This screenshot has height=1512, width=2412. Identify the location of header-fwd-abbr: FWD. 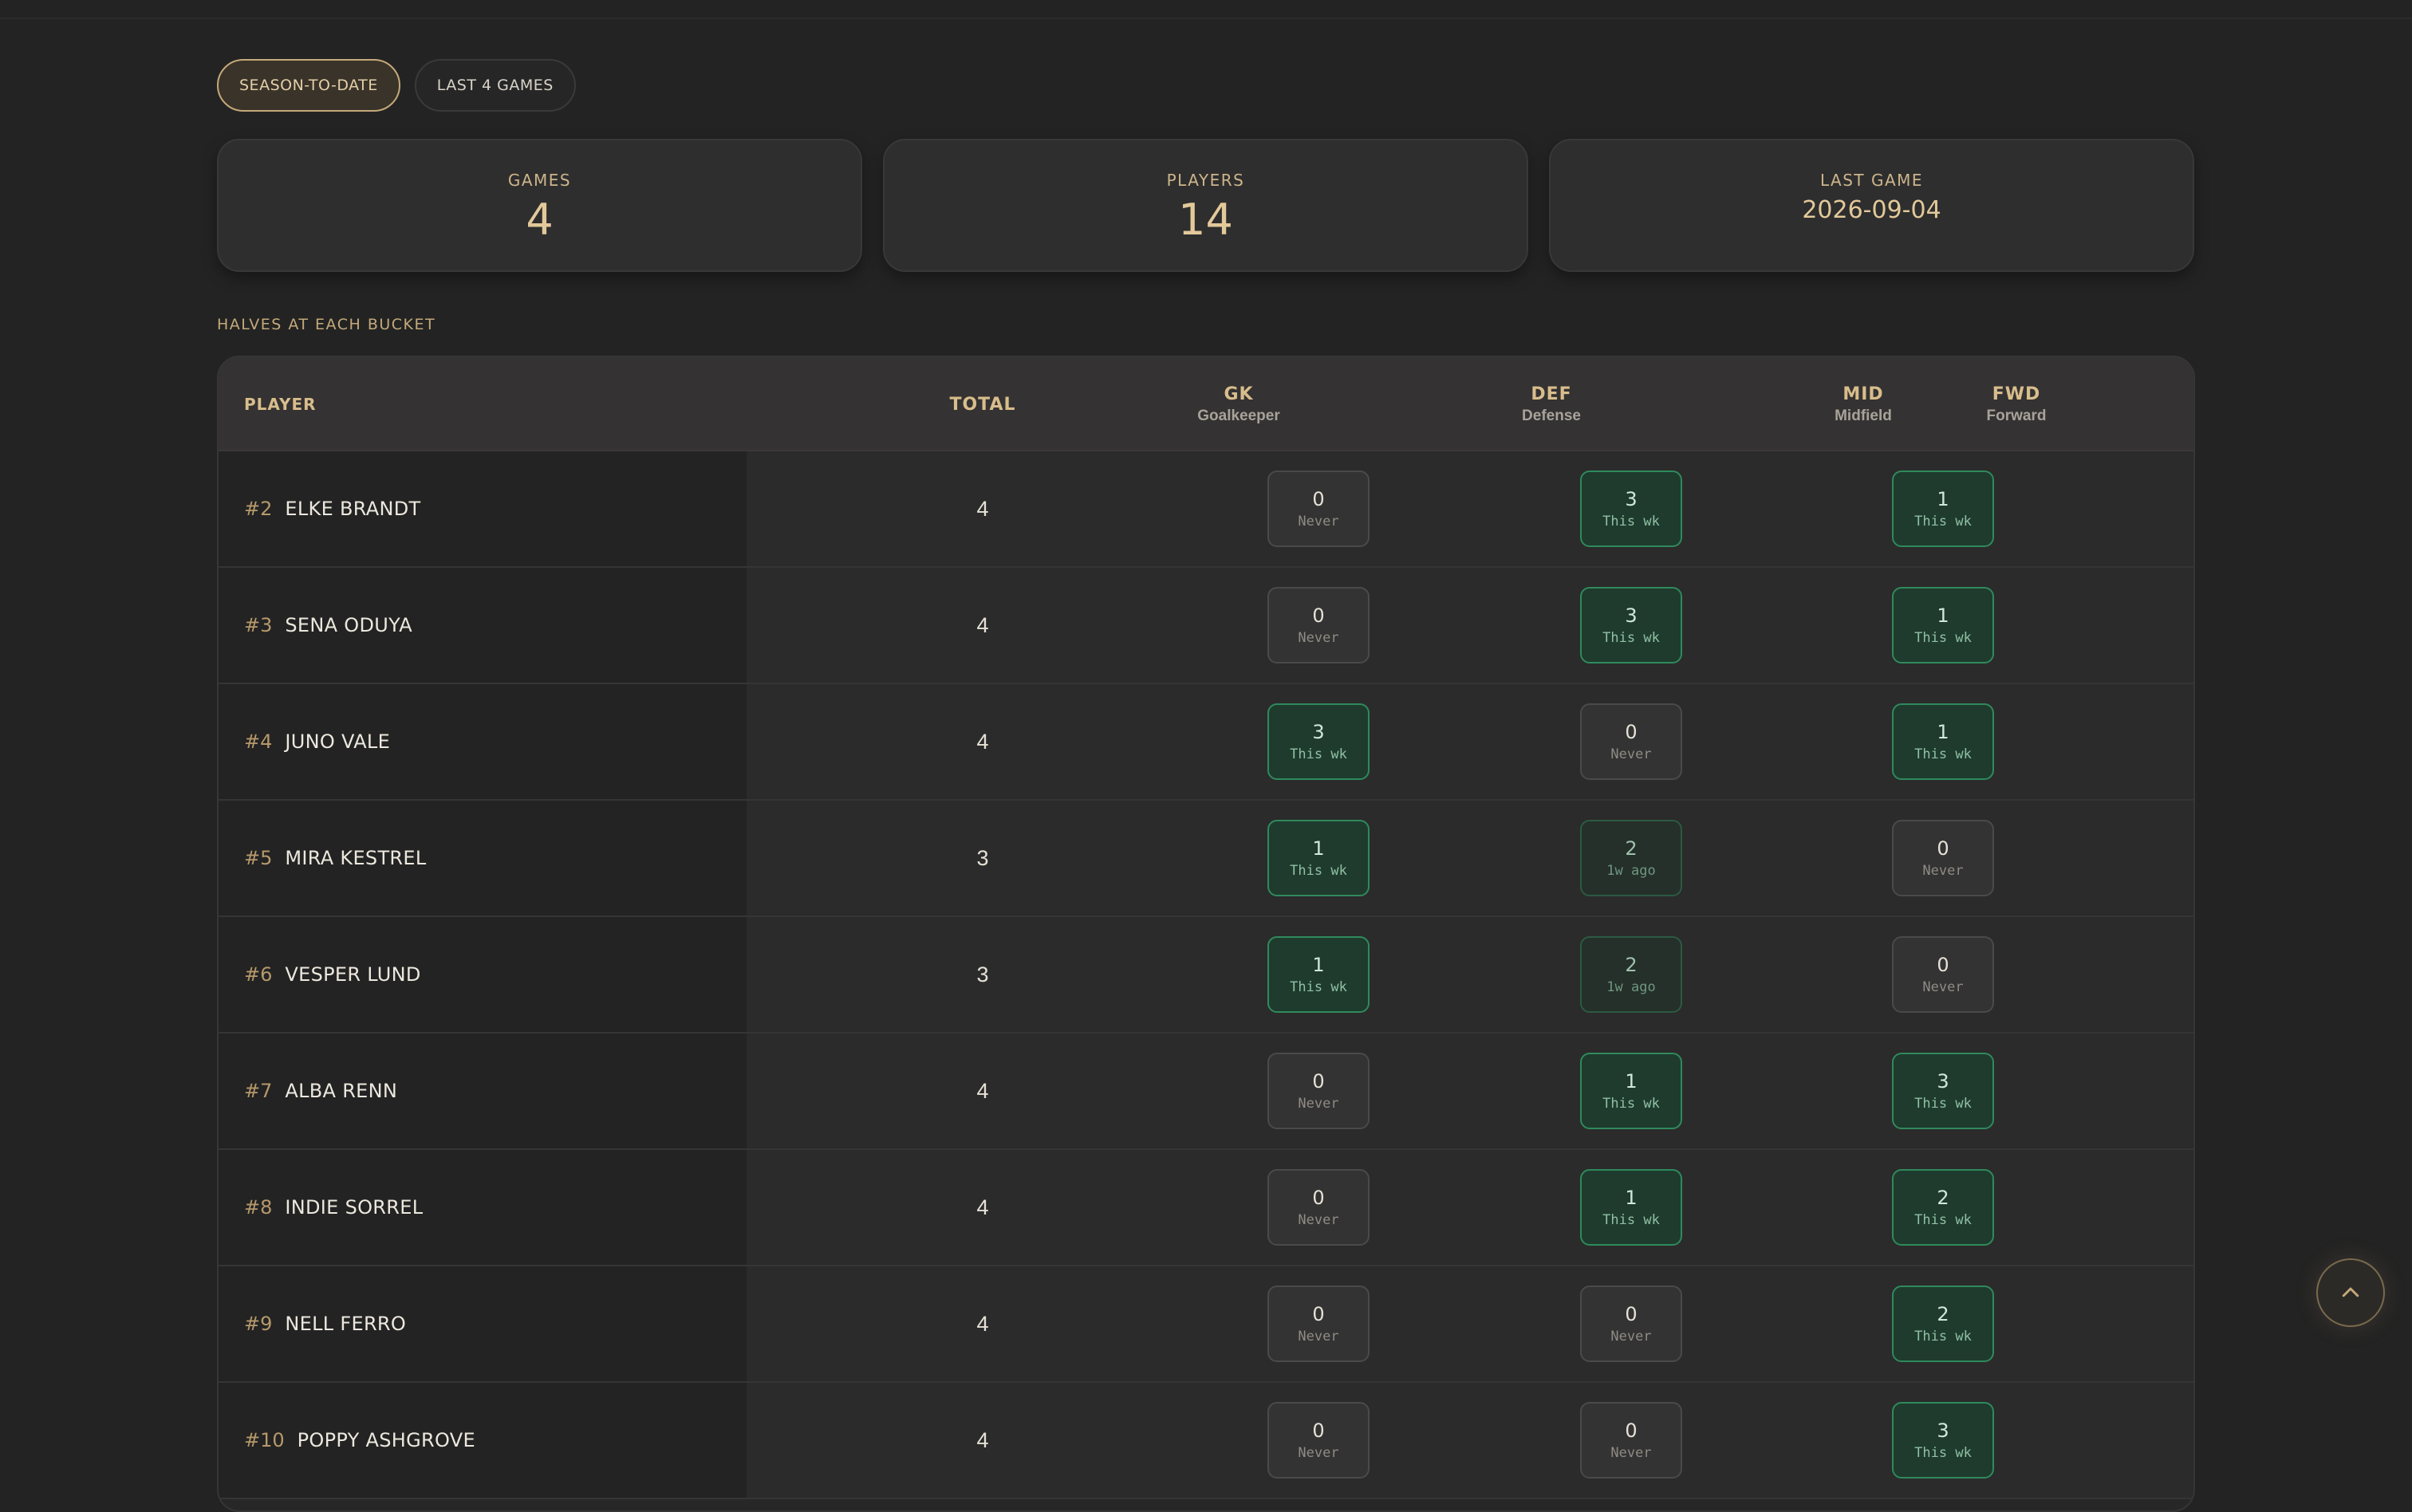
(2017, 394).